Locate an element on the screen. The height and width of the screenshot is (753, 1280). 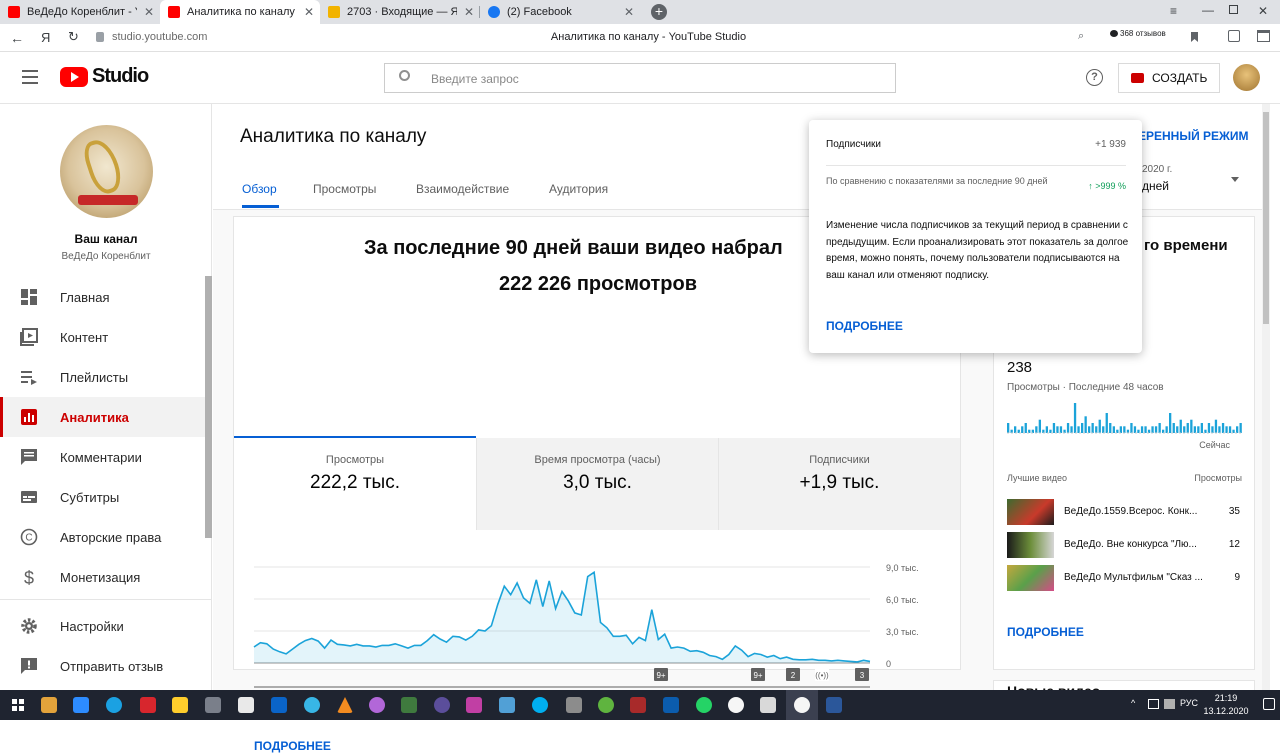
yandex-browser-icon is located at coordinates (736, 705).